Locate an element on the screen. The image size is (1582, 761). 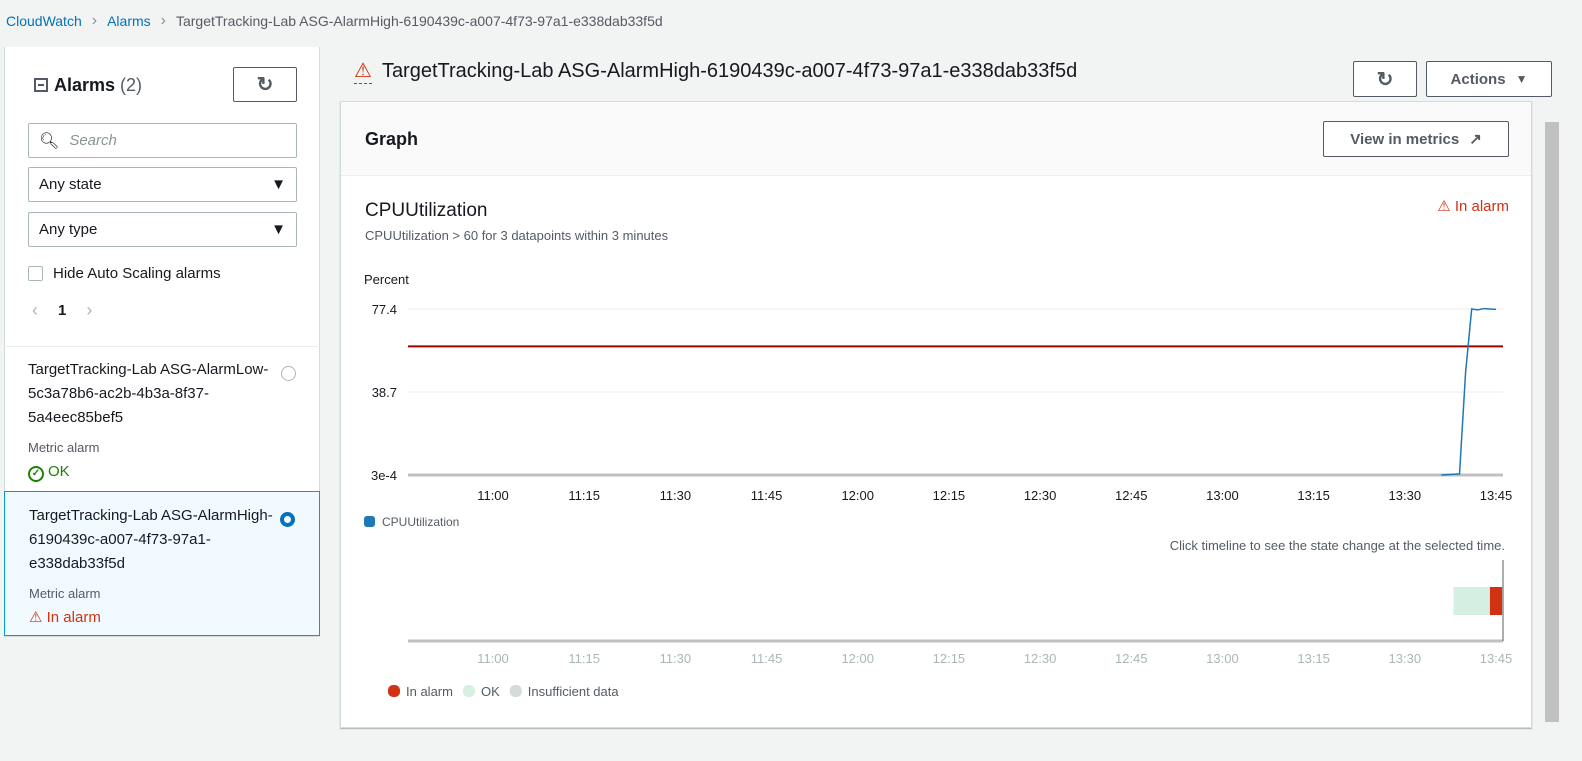
legend-swatch is located at coordinates (369, 521).